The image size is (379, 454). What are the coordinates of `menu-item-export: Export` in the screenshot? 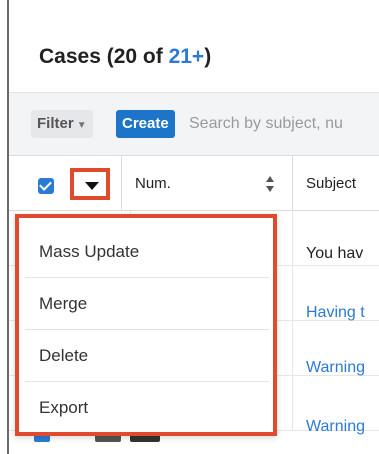 It's located at (147, 408).